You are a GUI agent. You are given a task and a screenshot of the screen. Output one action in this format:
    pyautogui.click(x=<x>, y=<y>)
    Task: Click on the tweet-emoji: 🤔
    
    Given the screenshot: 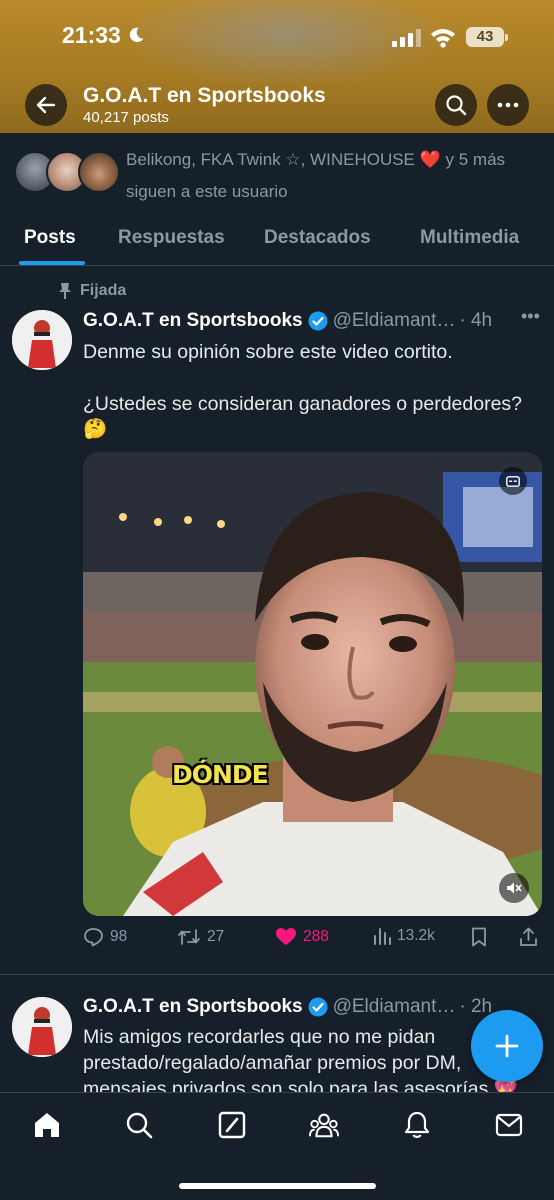 What is the action you would take?
    pyautogui.click(x=95, y=429)
    